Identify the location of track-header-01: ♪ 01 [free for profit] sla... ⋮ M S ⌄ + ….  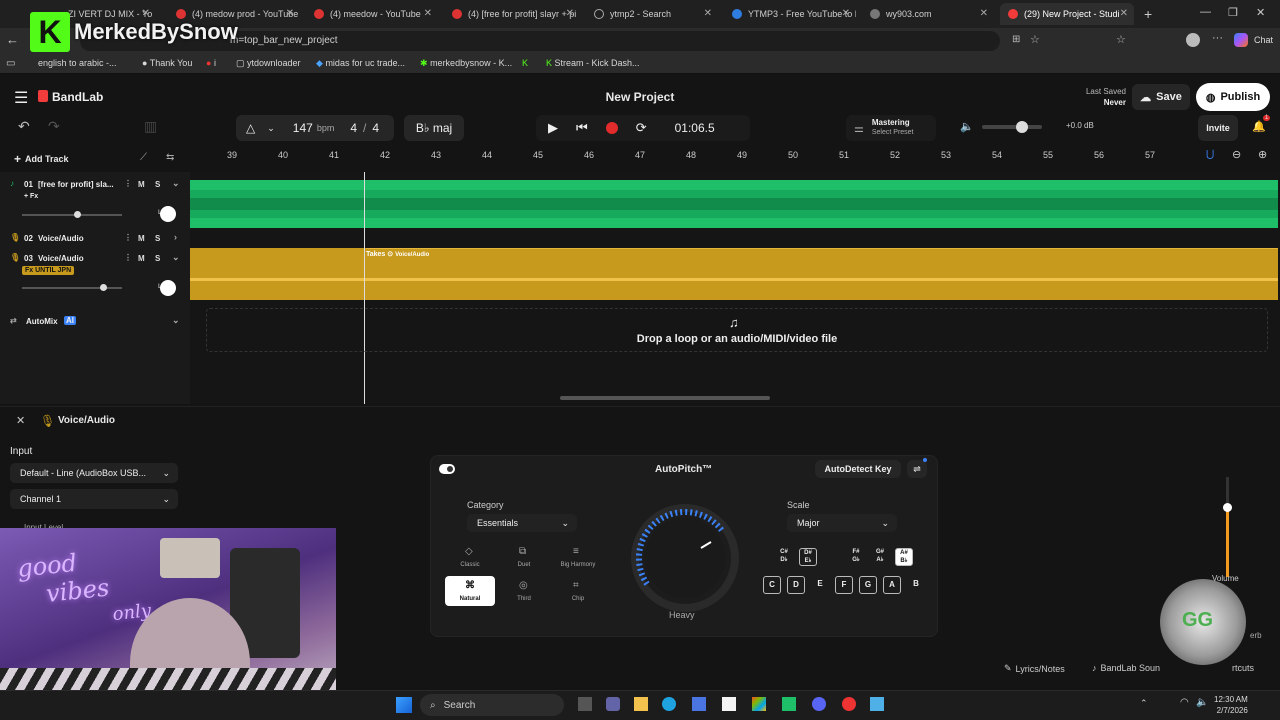
(95, 200).